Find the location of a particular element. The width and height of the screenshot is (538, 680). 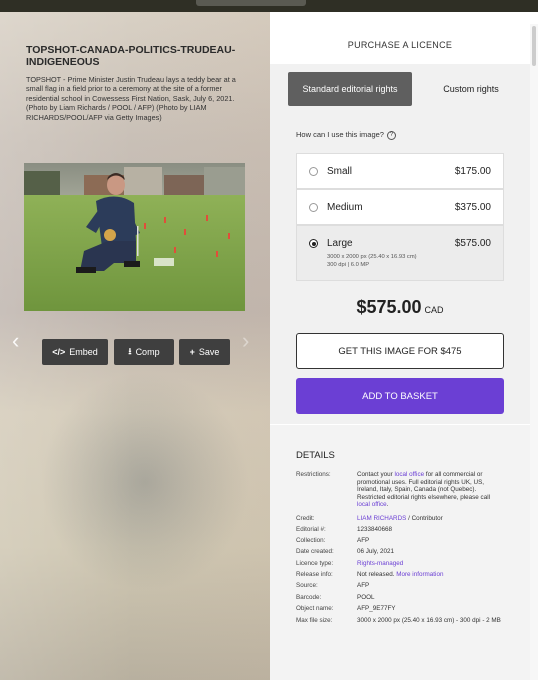

add-to-basket-button: ADD TO BASKET is located at coordinates (400, 396).